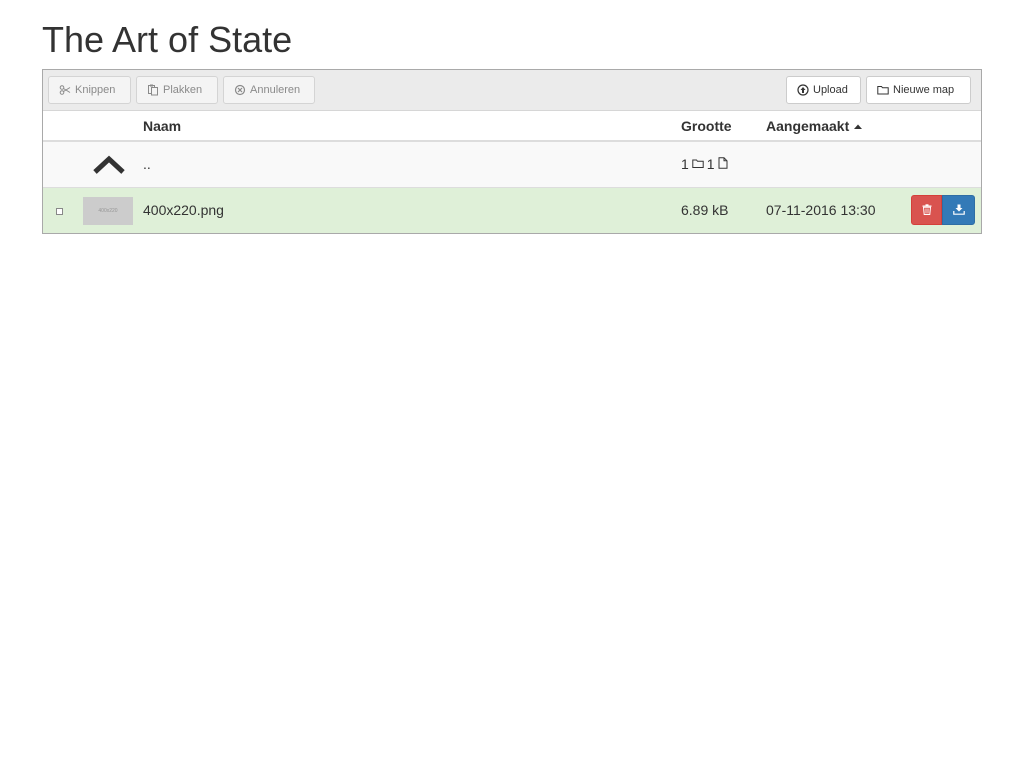  I want to click on thumbnail-label: 400x220, so click(108, 211).